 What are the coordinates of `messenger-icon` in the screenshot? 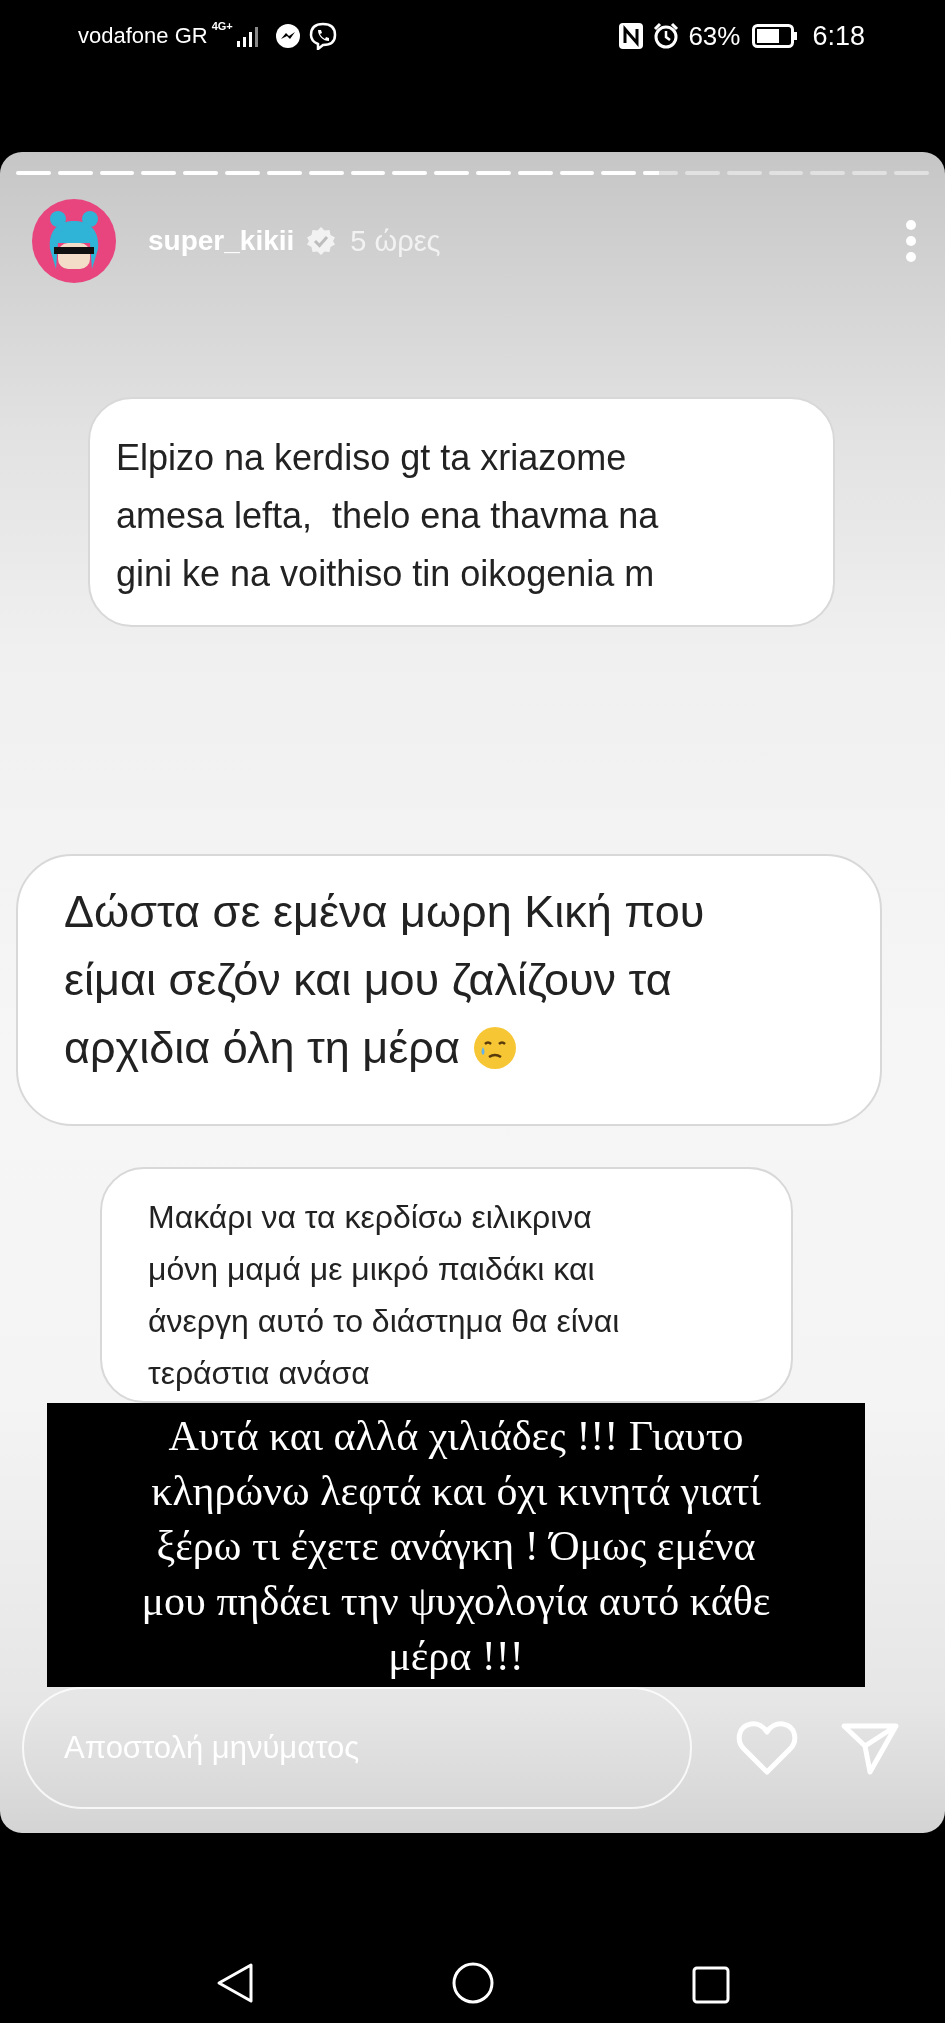 It's located at (287, 36).